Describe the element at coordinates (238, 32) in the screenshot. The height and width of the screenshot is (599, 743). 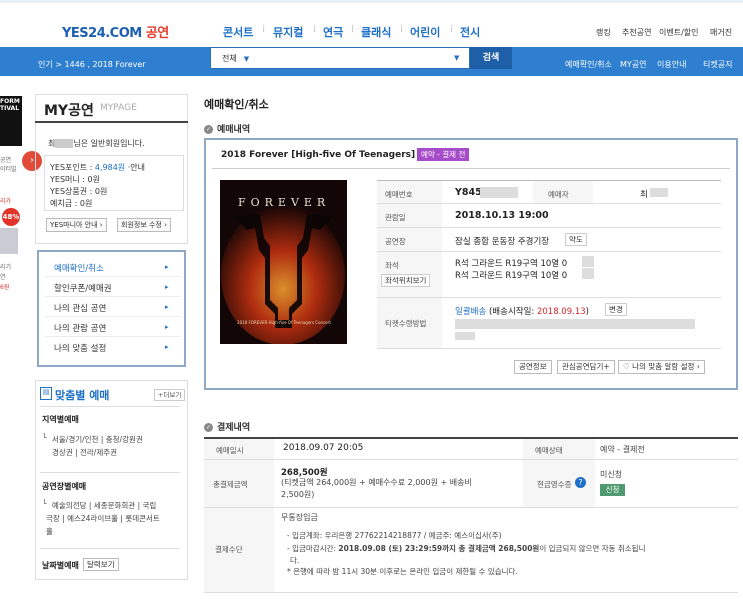
I see `gnb-concert: 콘서트` at that location.